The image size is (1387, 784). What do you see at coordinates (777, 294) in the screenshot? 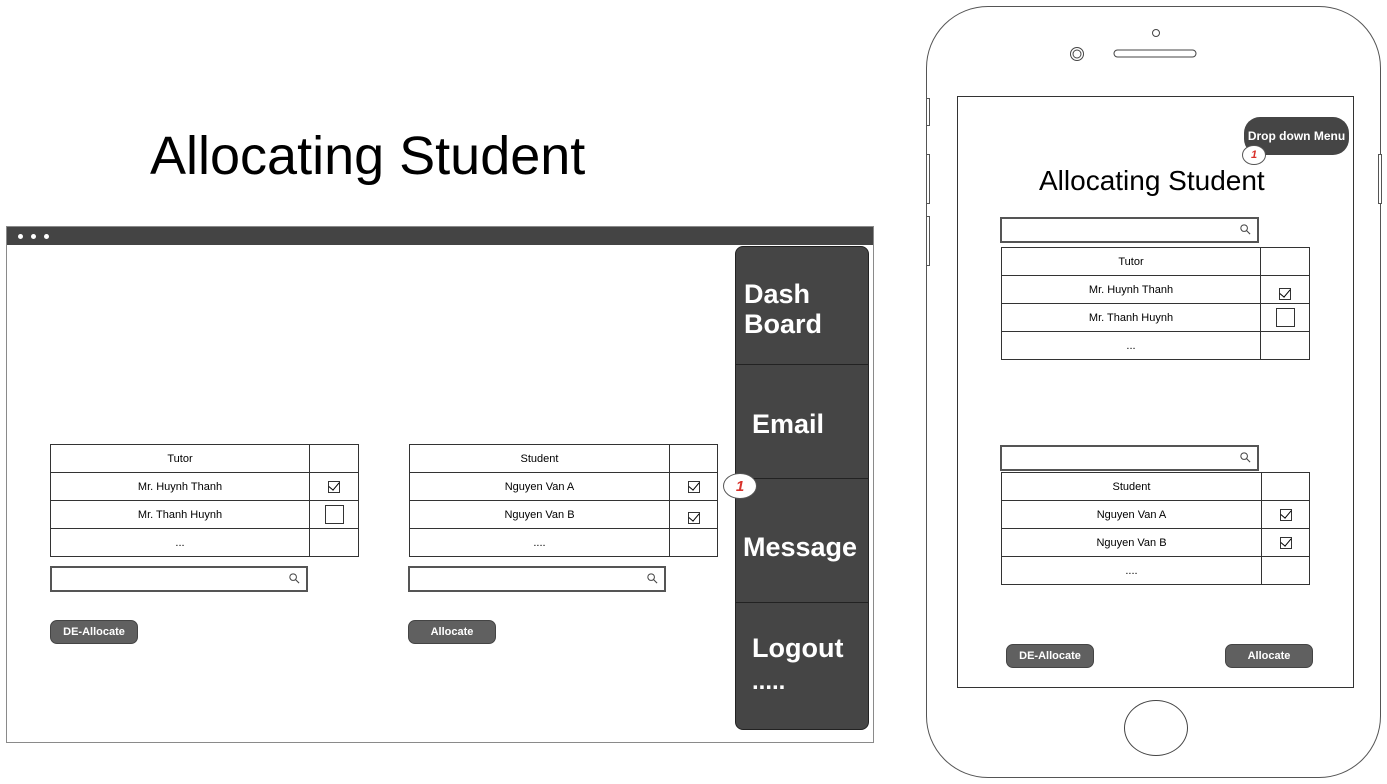
I see `menu-item-label: Dash` at bounding box center [777, 294].